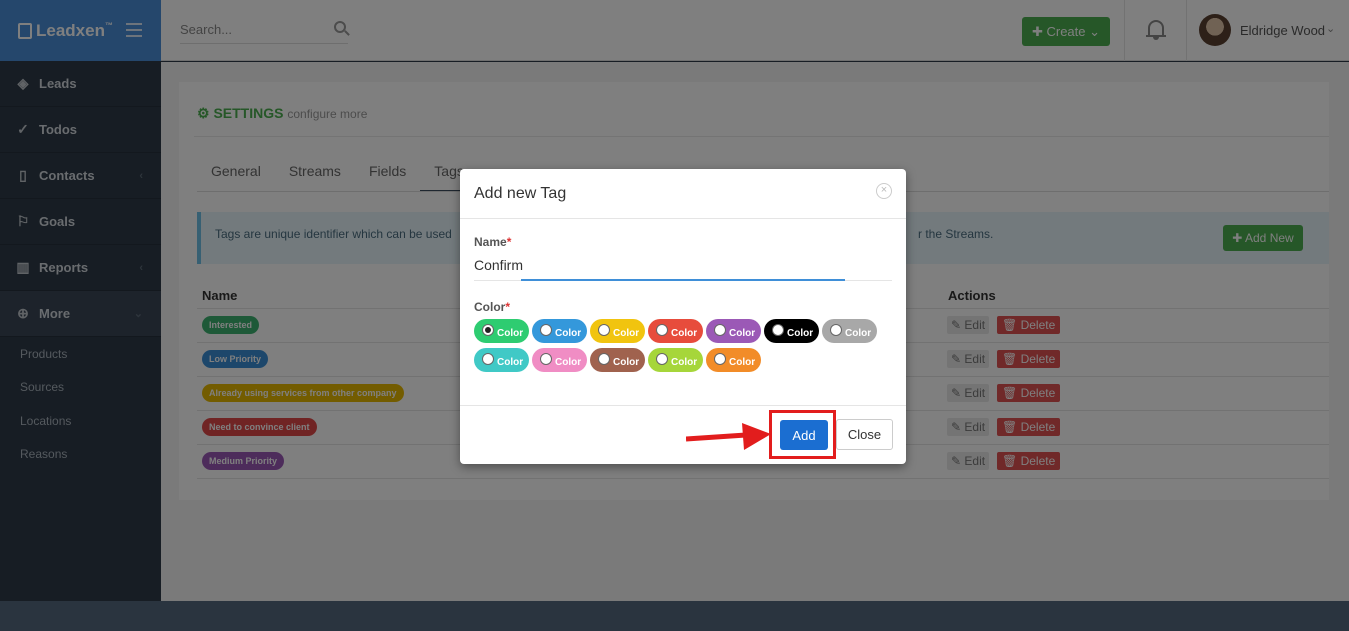  I want to click on footer, so click(674, 616).